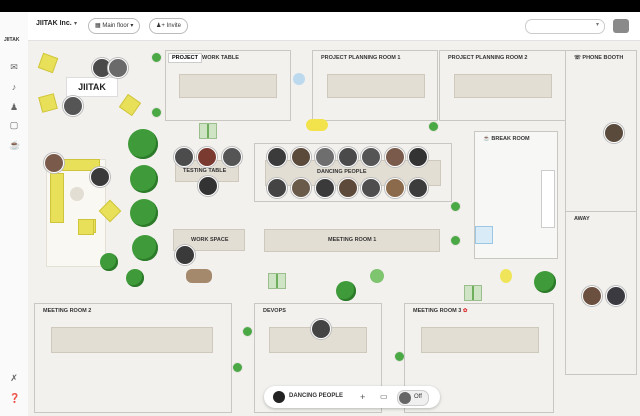 Image resolution: width=640 pixels, height=416 pixels. Describe the element at coordinates (601, 131) in the screenshot. I see `room-phone-booth: ☏ PHONE BOOTH` at that location.